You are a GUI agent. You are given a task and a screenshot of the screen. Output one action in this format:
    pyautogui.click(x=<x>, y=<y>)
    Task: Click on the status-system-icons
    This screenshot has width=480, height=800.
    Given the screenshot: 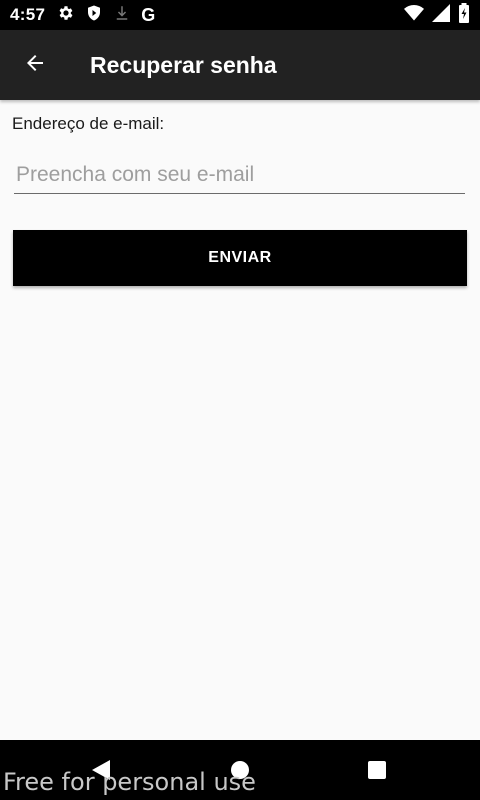 What is the action you would take?
    pyautogui.click(x=437, y=15)
    